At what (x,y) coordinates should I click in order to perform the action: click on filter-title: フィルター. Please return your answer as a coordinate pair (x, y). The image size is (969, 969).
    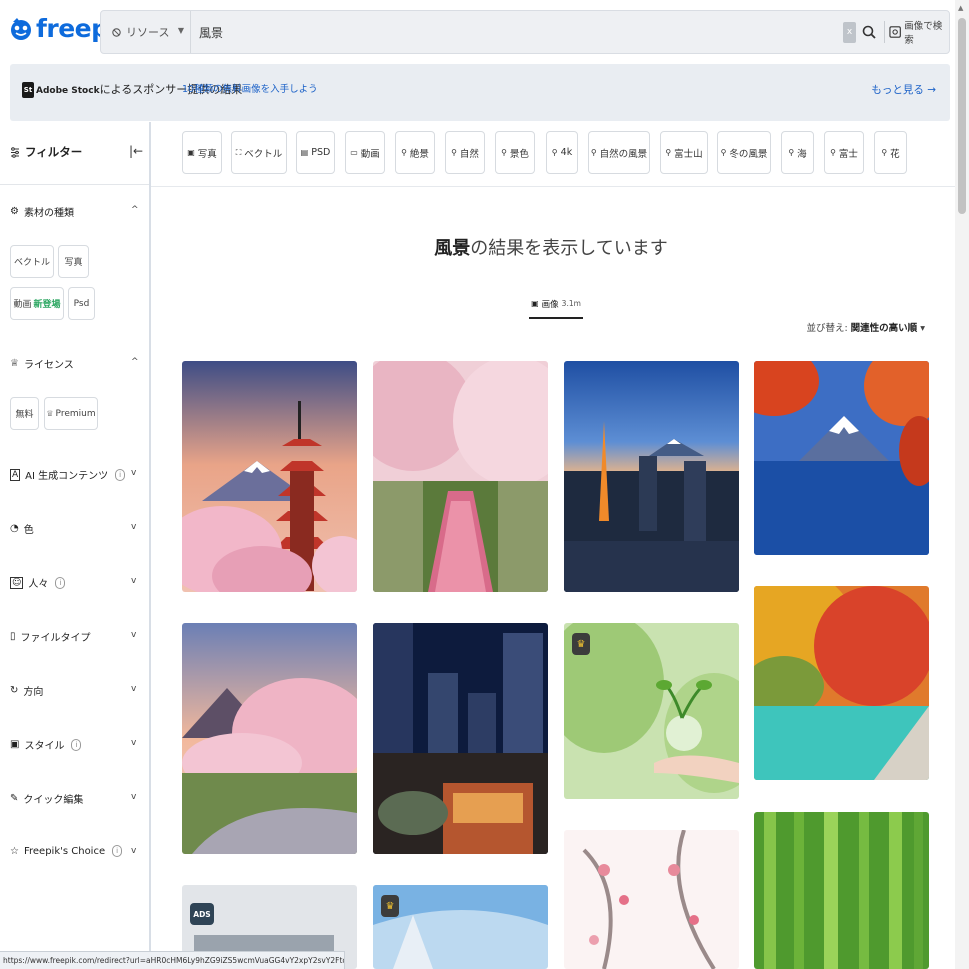
    Looking at the image, I should click on (46, 152).